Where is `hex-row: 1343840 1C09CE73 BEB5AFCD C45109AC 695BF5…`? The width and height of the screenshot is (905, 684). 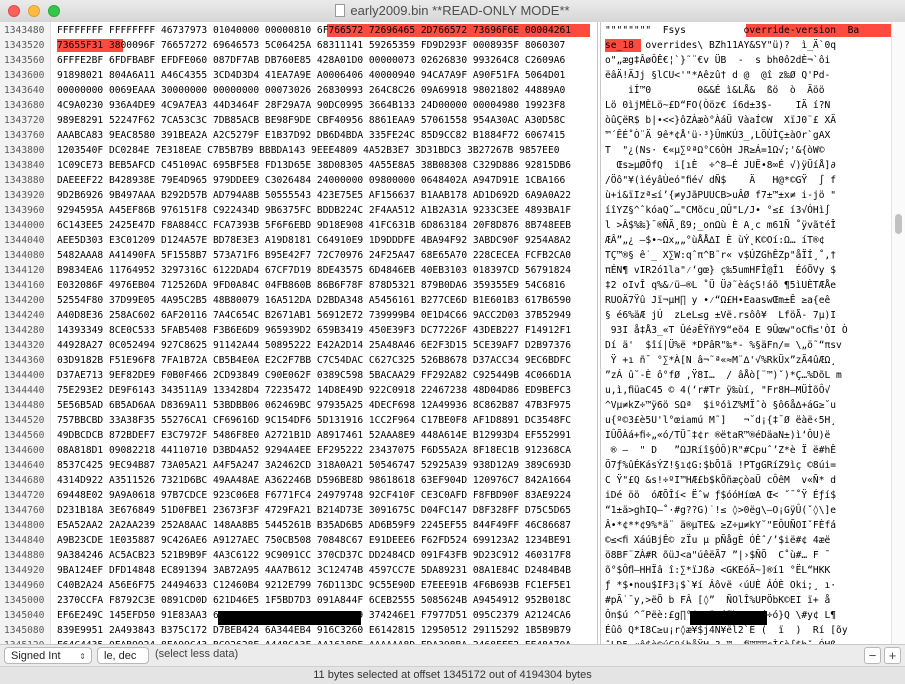 hex-row: 1343840 1C09CE73 BEB5AFCD C45109AC 695BF5… is located at coordinates (445, 165).